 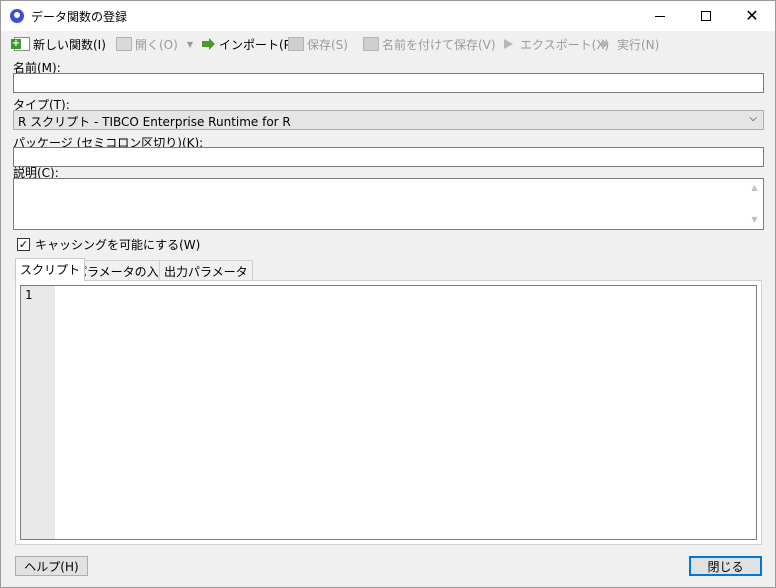 I want to click on save-label: 保存(S), so click(x=327, y=44).